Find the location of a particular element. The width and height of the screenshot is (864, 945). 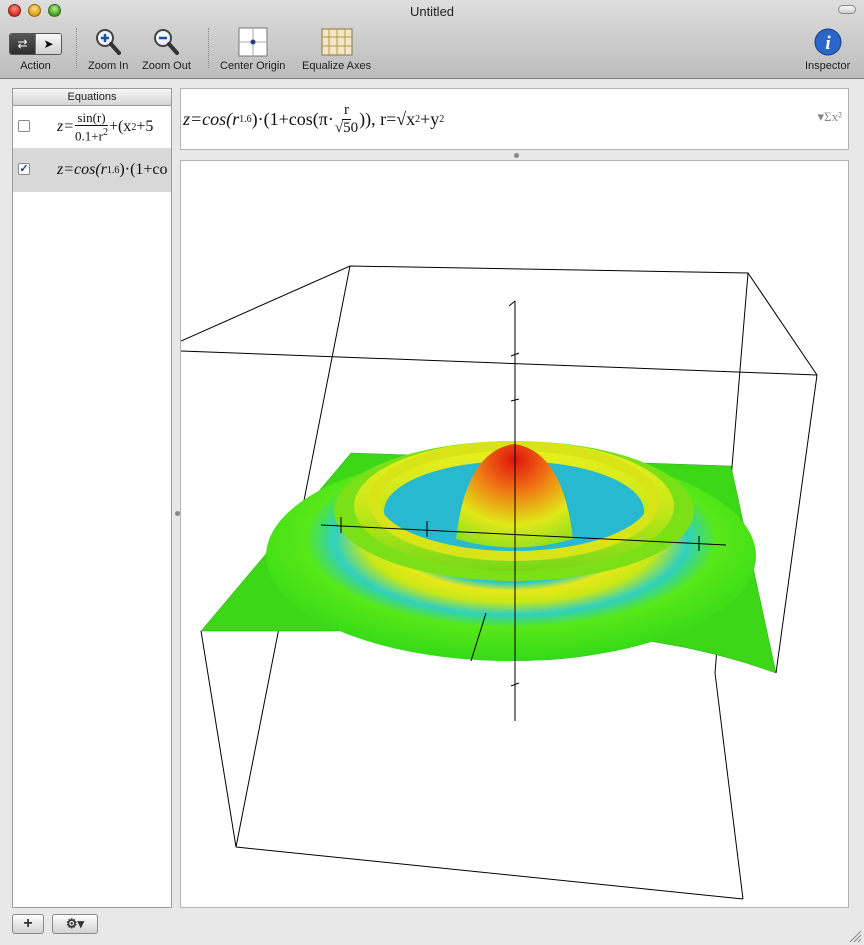

equation-row: z= sin(r) 0.1+r2 +(x 2 +5 is located at coordinates (92, 127).